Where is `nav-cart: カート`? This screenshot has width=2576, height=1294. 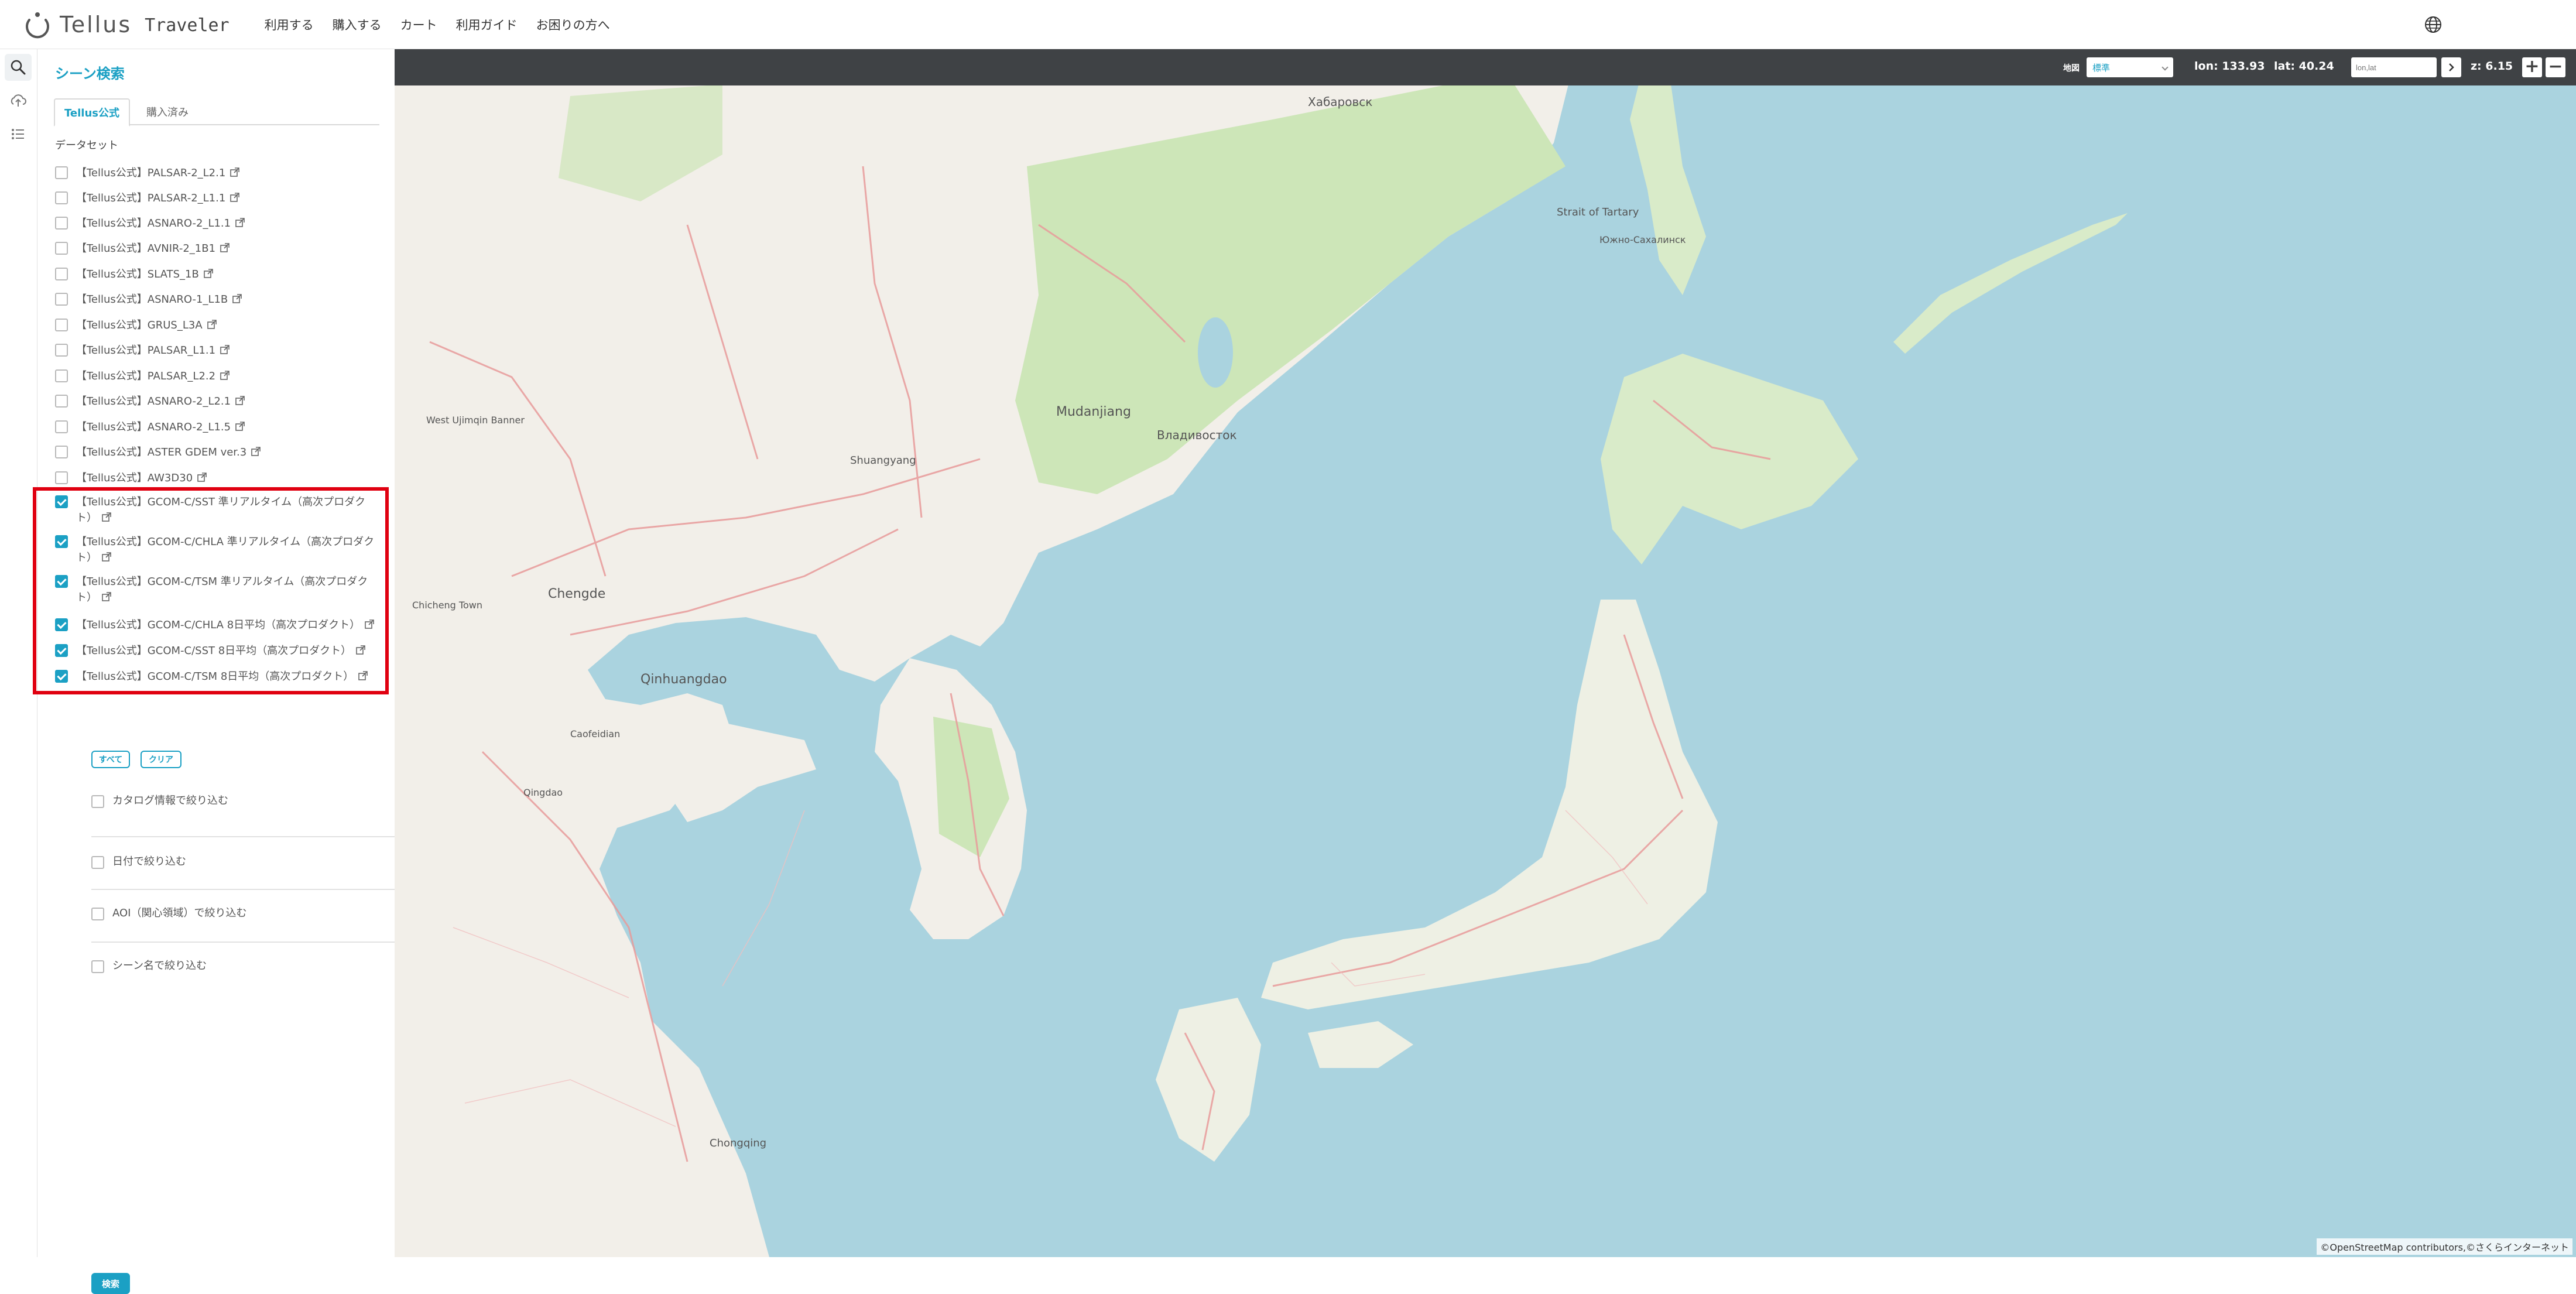
nav-cart: カート is located at coordinates (418, 25).